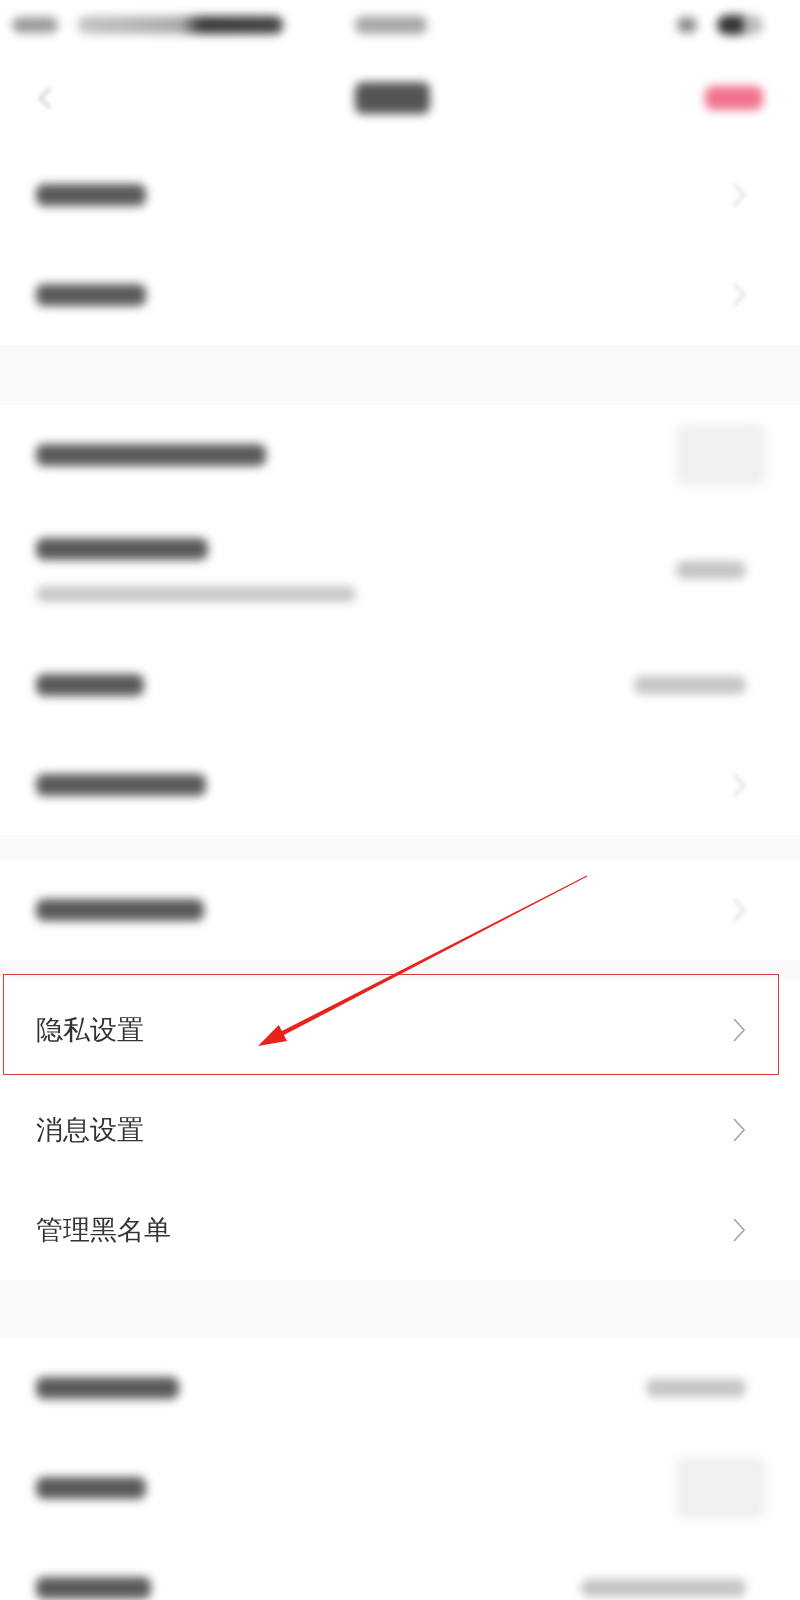  I want to click on blurred-battery-icon, so click(740, 25).